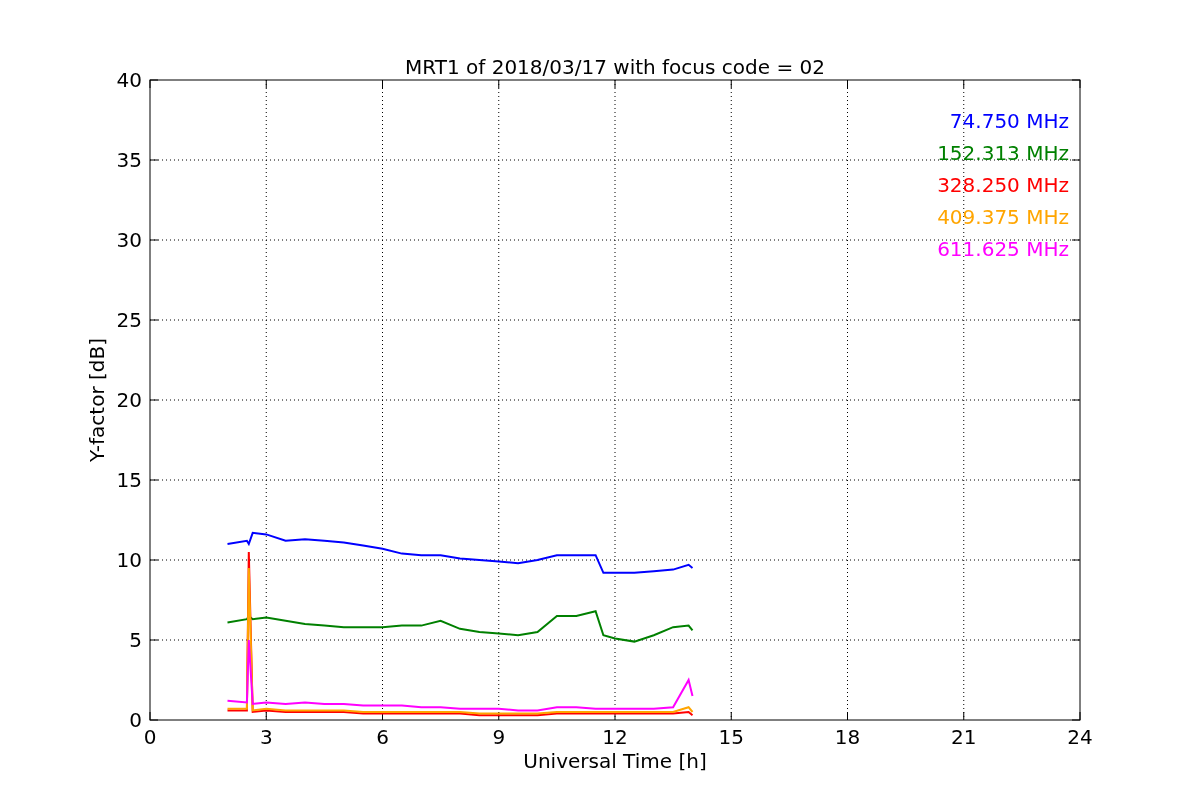  Describe the element at coordinates (1003, 185) in the screenshot. I see `legend-label: 328.250 MHz` at that location.